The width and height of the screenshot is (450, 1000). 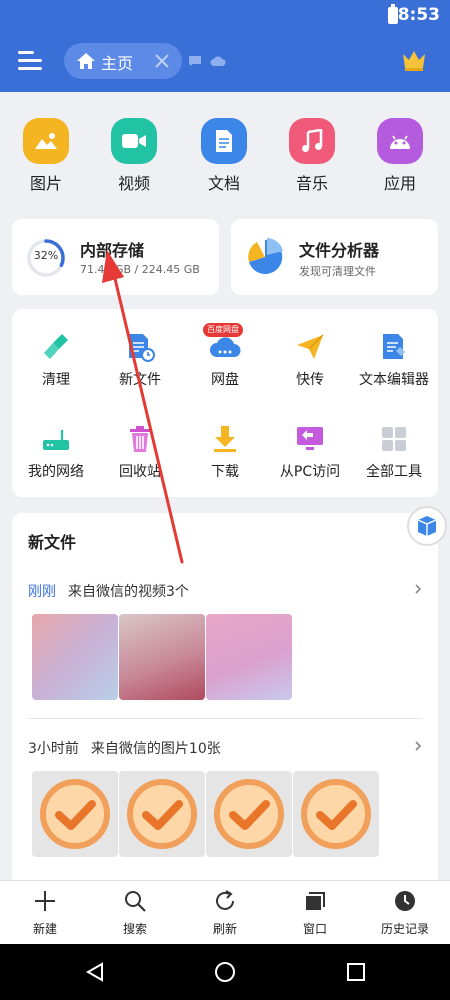 I want to click on internal-storage-card: 32% 内部存储 71.41 GB / 224.45 GB, so click(x=115, y=257).